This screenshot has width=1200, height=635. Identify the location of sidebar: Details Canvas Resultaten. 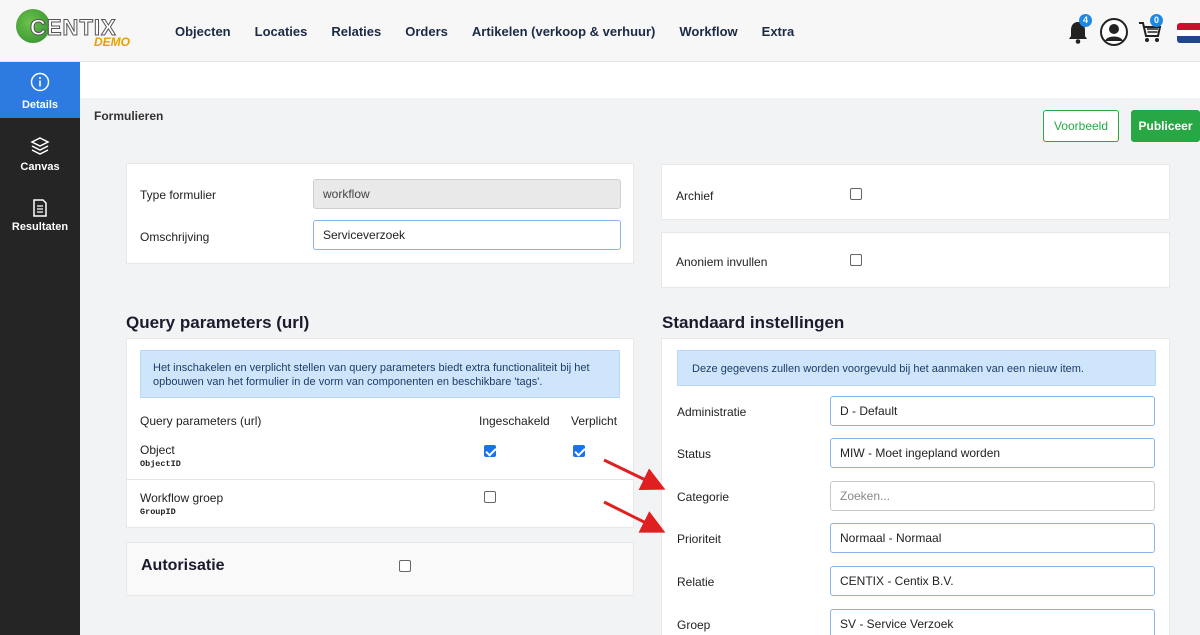
(40, 348).